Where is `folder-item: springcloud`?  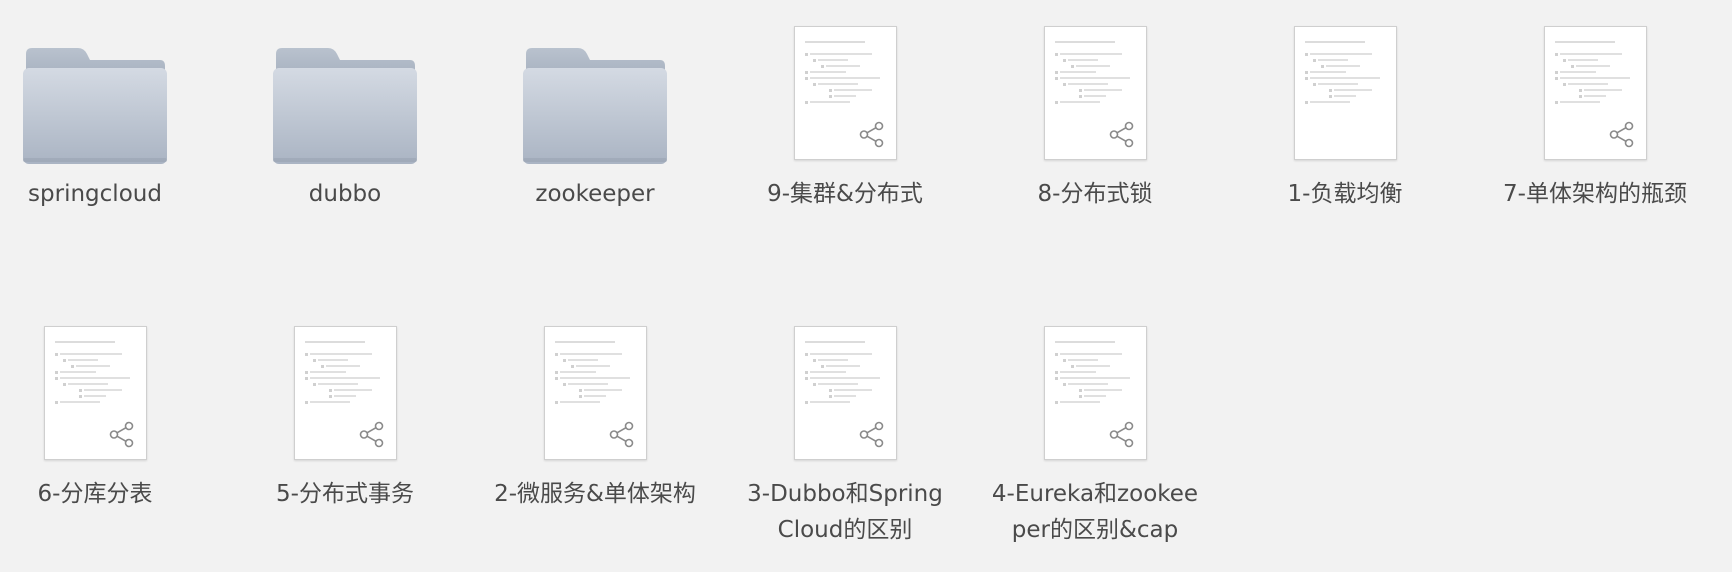 folder-item: springcloud is located at coordinates (100, 124).